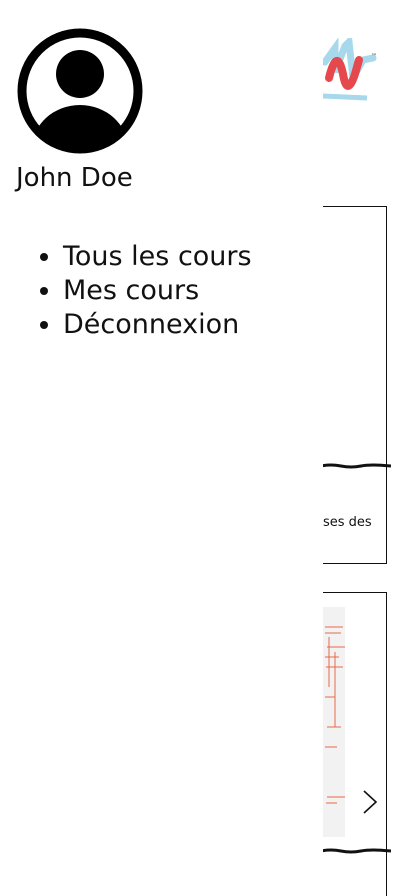 This screenshot has height=896, width=414. What do you see at coordinates (157, 325) in the screenshot?
I see `menu-item-logout: Déconnexion` at bounding box center [157, 325].